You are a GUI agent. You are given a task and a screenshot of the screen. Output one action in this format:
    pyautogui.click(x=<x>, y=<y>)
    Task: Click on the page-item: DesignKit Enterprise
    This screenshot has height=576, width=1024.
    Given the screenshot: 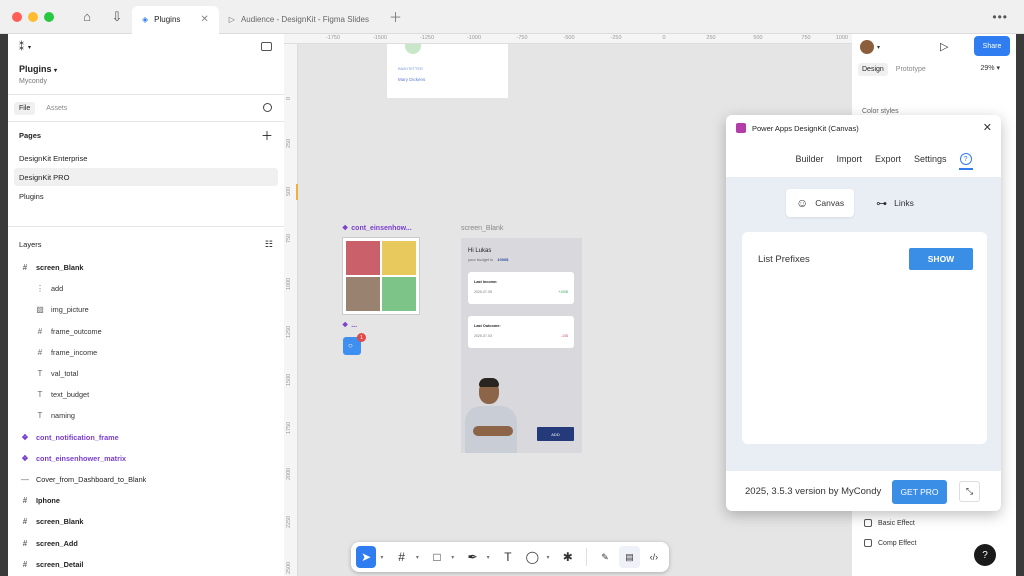 What is the action you would take?
    pyautogui.click(x=146, y=158)
    